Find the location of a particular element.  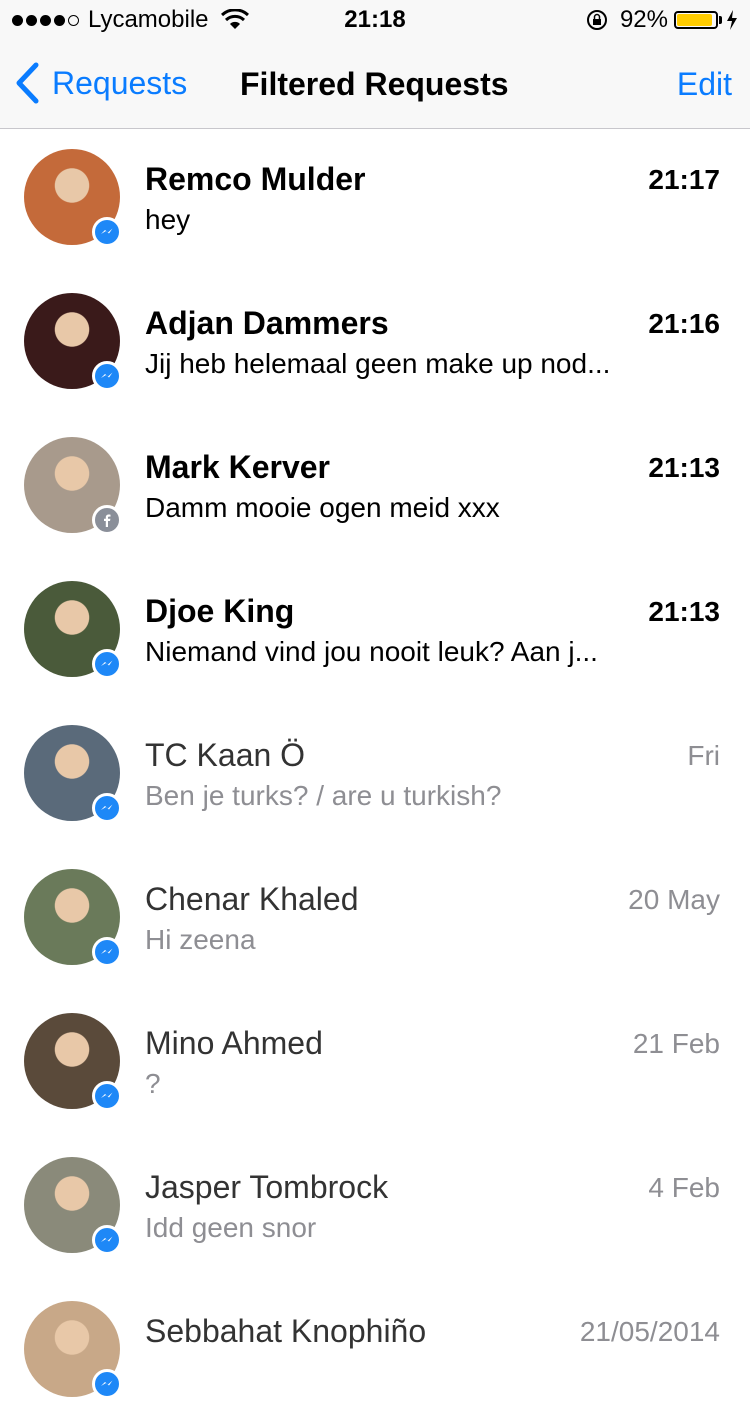

message-preview: Hi zeena is located at coordinates (200, 939).